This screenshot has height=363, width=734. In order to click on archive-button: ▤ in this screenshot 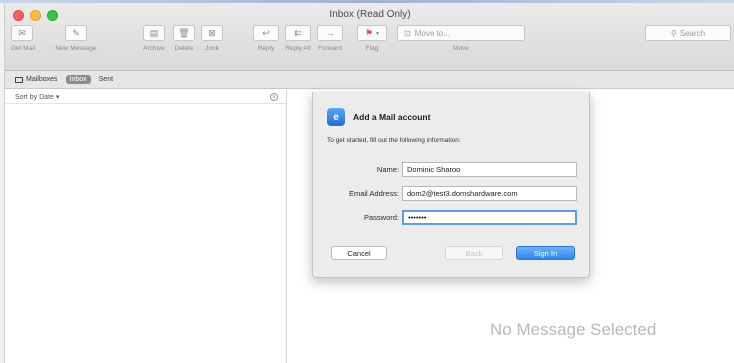, I will do `click(154, 33)`.